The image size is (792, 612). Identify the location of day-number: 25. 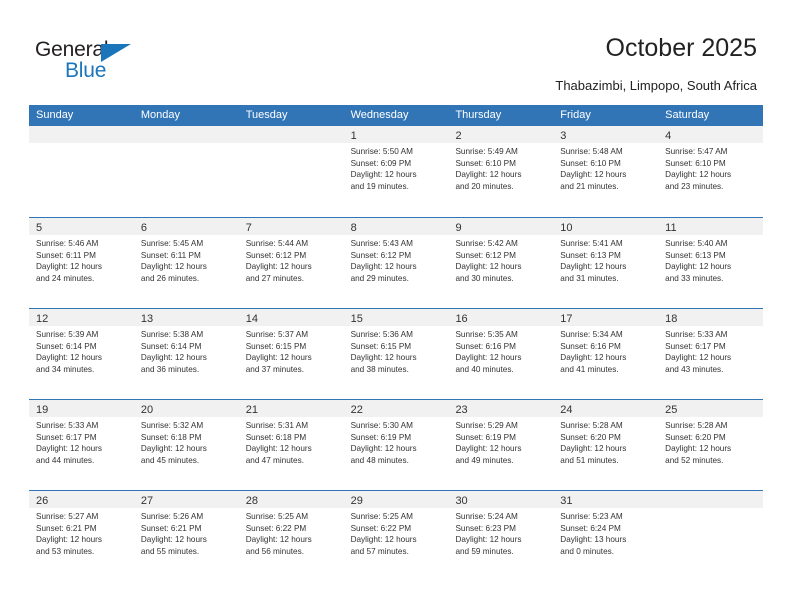
(671, 410).